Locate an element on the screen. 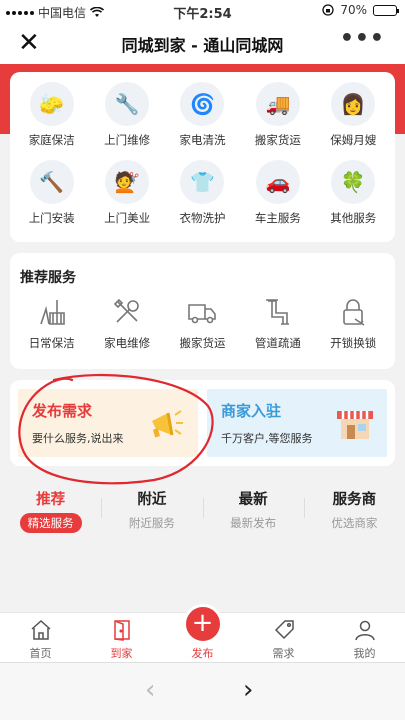  category-item-label: 家庭保洁 is located at coordinates (51, 140).